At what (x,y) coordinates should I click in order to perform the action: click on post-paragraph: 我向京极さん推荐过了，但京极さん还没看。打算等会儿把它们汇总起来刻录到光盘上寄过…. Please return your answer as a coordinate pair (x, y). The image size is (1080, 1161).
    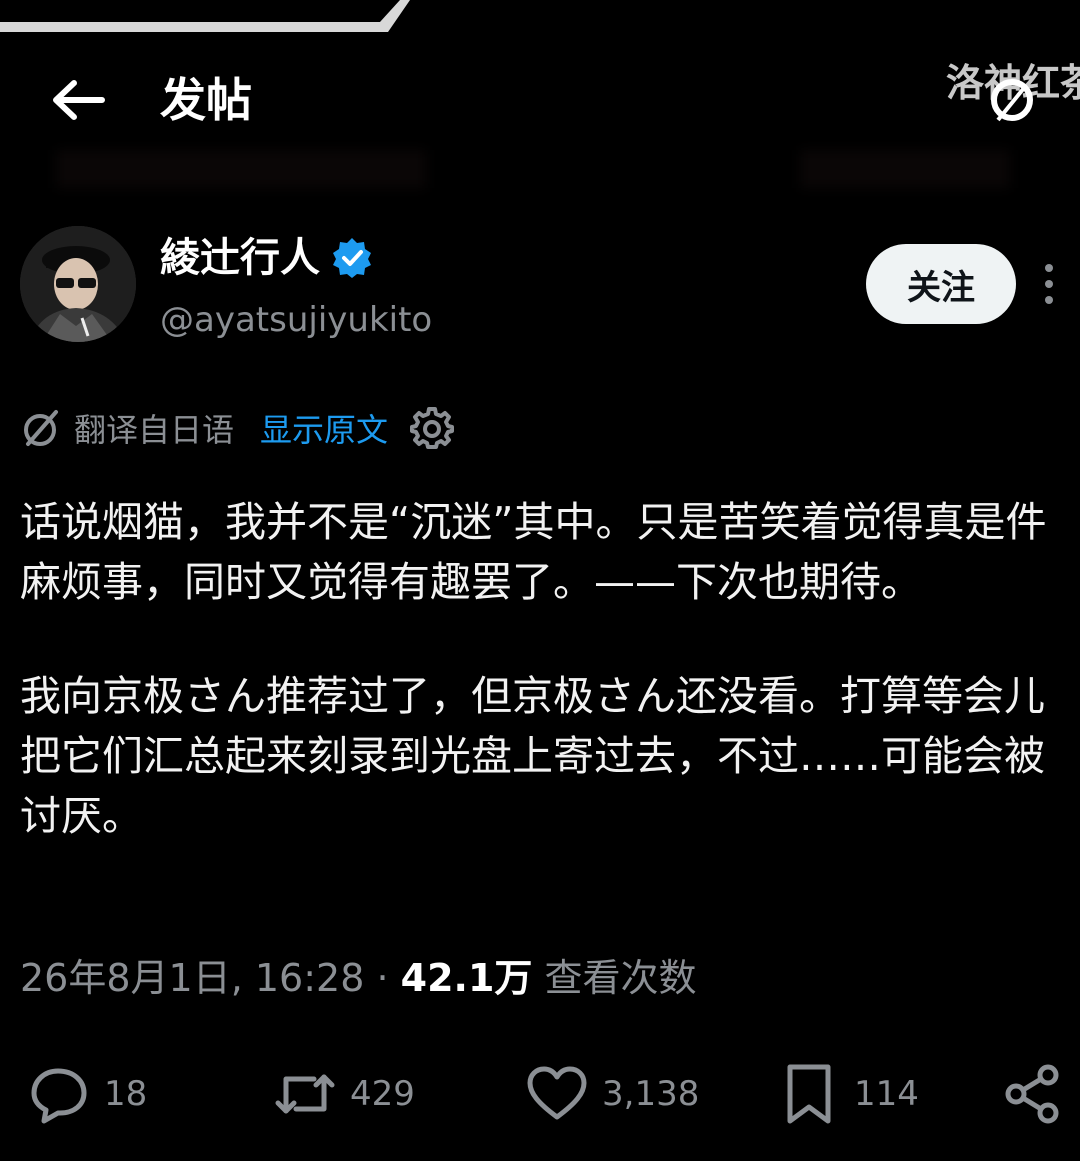
    Looking at the image, I should click on (532, 756).